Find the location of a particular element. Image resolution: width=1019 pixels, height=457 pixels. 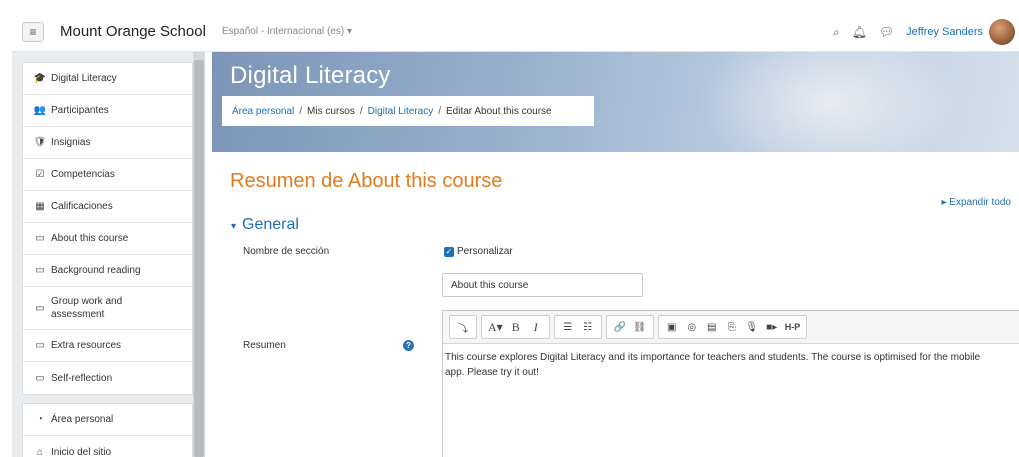

sidebar-item-background-reading: ▭ Background reading is located at coordinates (107, 271).